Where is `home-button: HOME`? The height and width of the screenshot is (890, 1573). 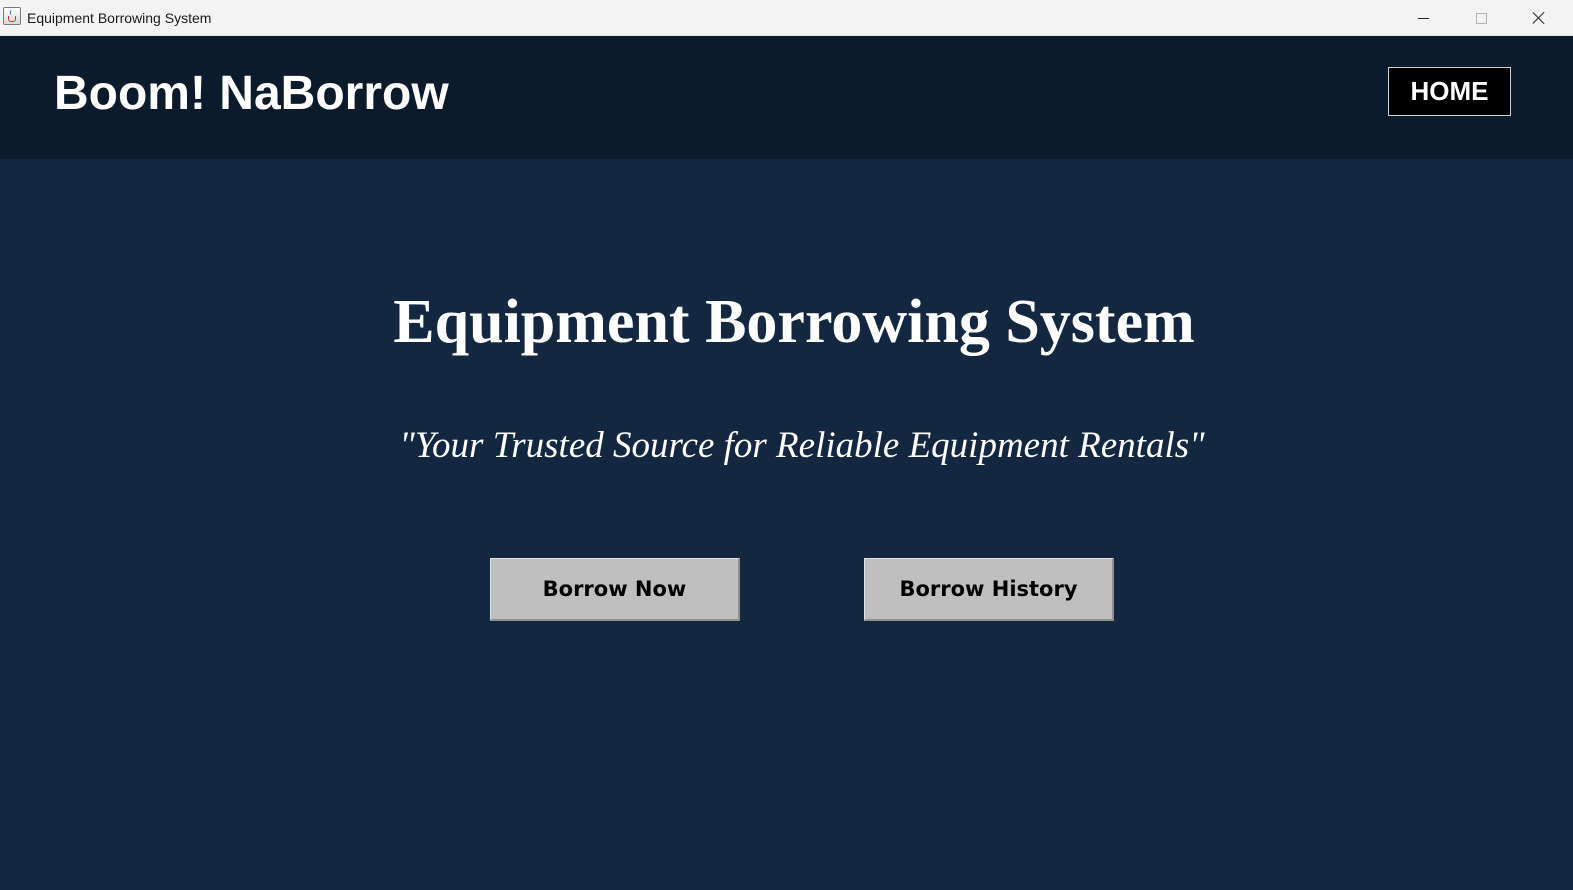 home-button: HOME is located at coordinates (1449, 91).